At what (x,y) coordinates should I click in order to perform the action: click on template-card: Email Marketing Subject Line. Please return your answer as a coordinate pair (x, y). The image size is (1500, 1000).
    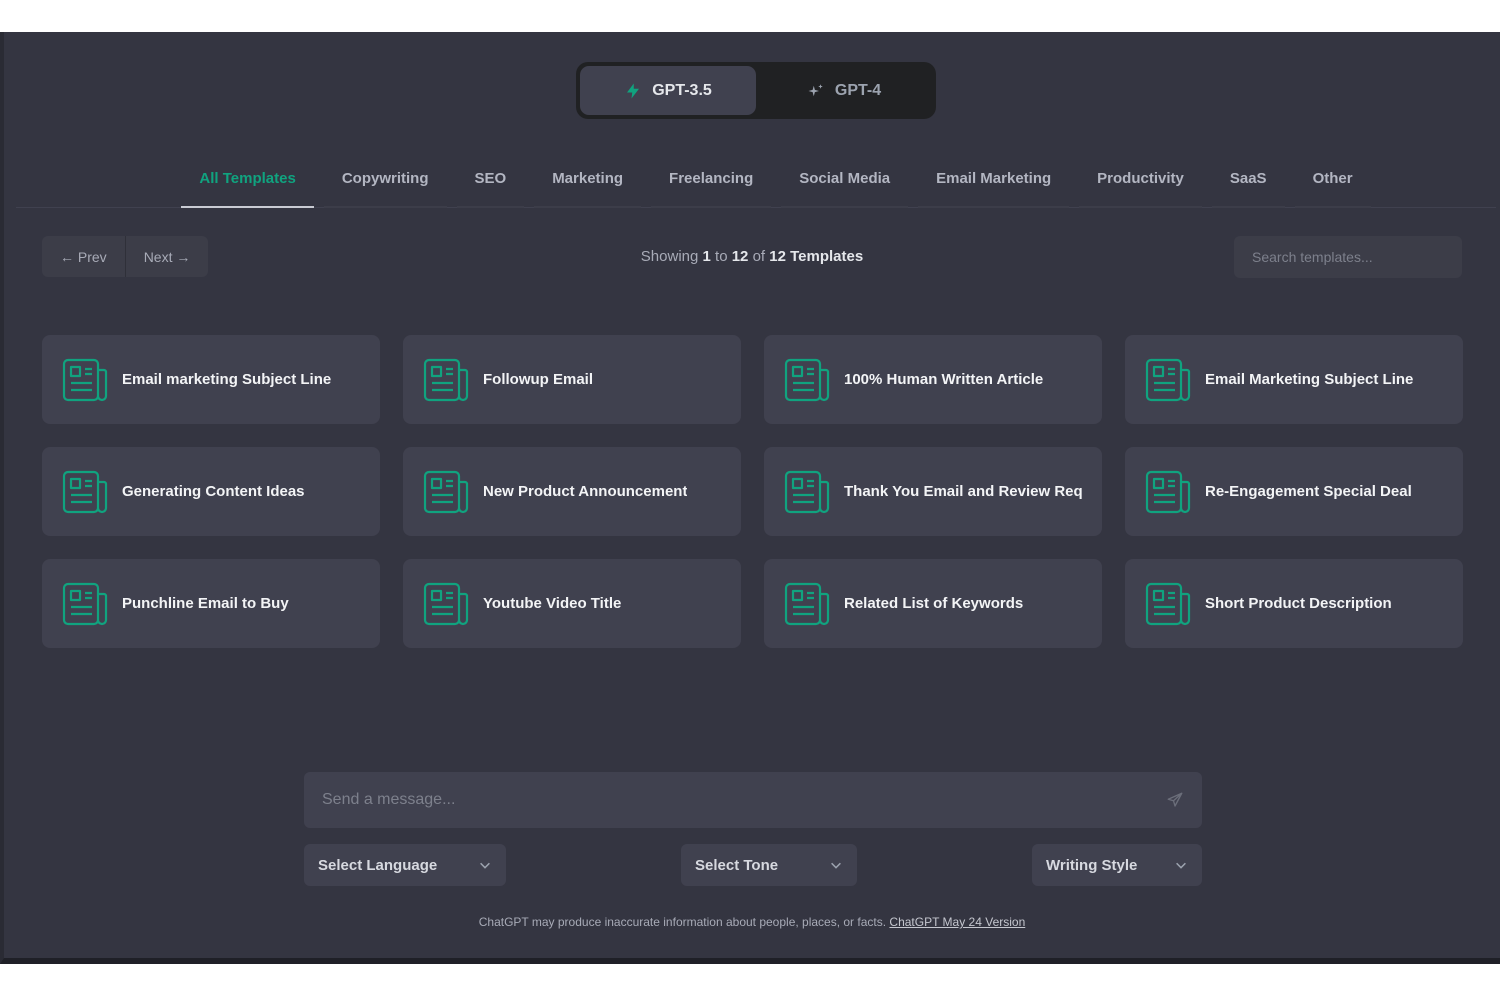
    Looking at the image, I should click on (1294, 379).